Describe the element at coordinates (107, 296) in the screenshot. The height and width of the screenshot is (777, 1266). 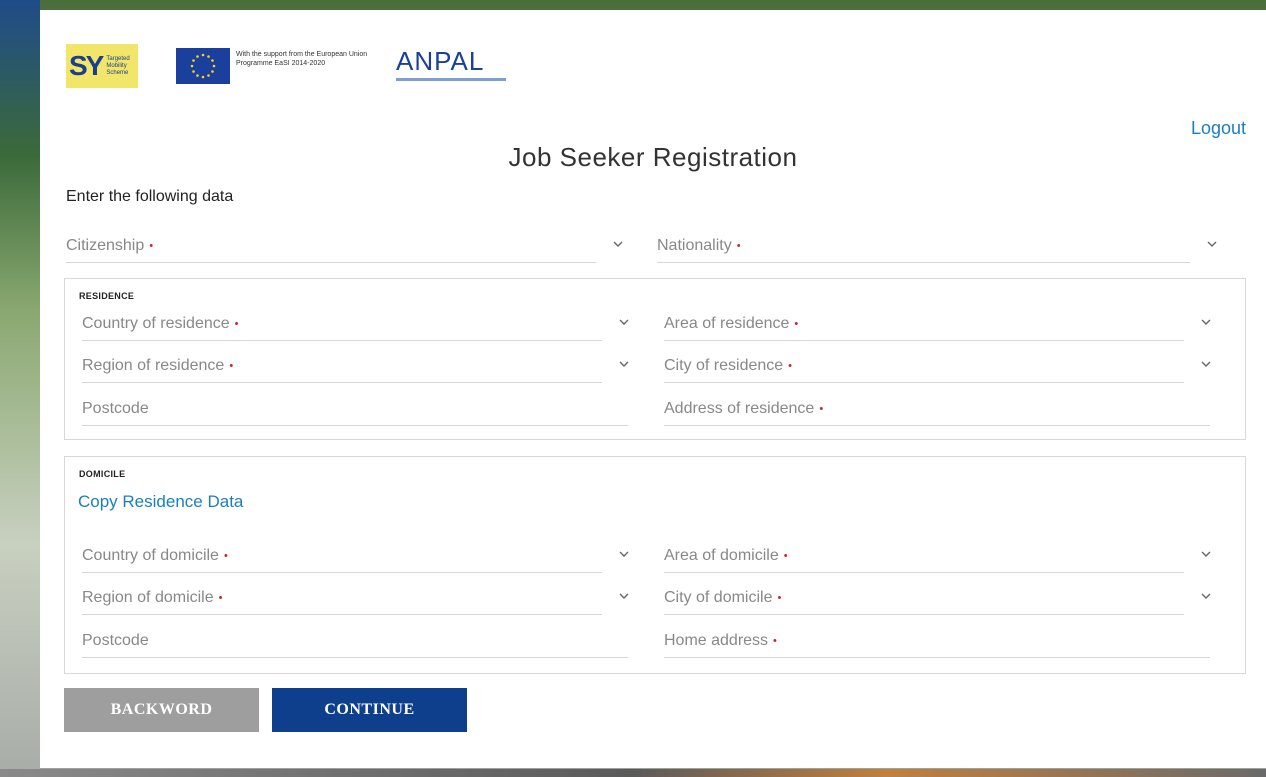
I see `residence-section-label: RESIDENCE` at that location.